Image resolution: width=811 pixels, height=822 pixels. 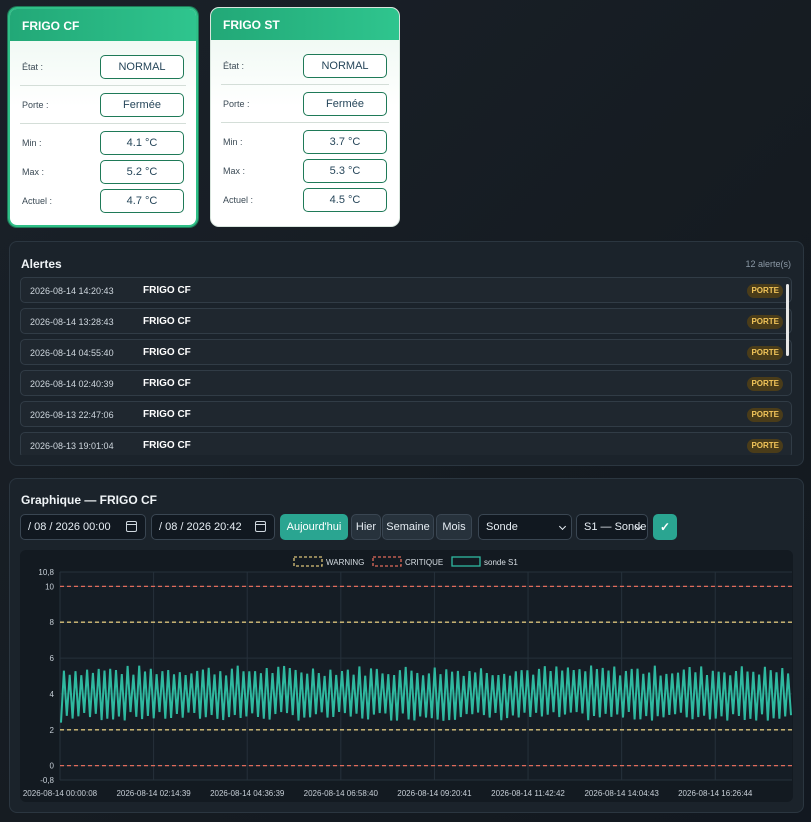 I want to click on alerts-title: Alertes, so click(x=41, y=264).